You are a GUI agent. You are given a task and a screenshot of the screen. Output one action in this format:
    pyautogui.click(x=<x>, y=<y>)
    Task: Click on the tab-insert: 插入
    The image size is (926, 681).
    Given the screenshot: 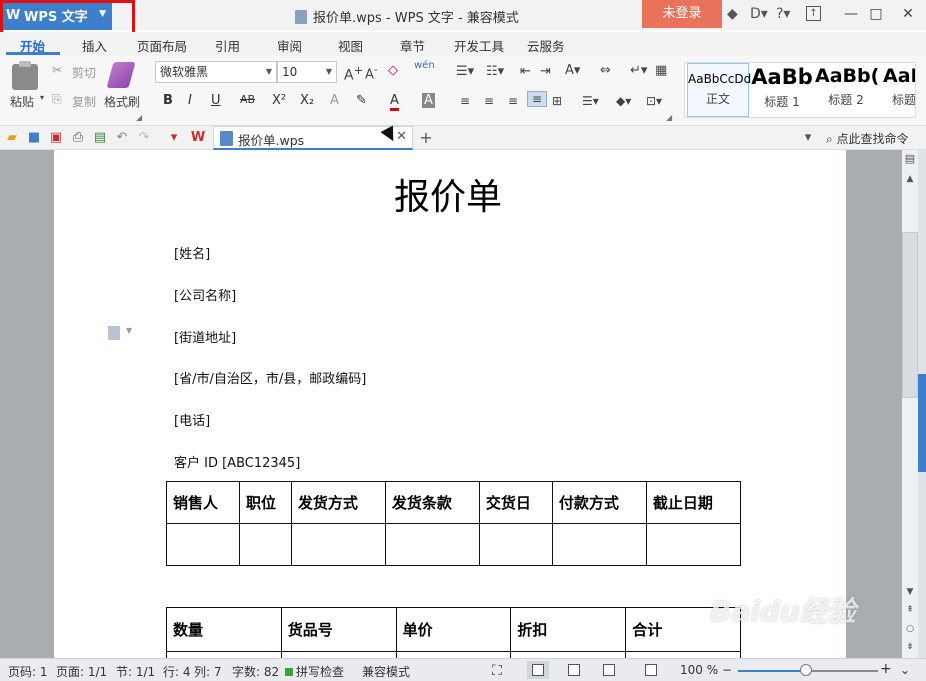 What is the action you would take?
    pyautogui.click(x=94, y=45)
    